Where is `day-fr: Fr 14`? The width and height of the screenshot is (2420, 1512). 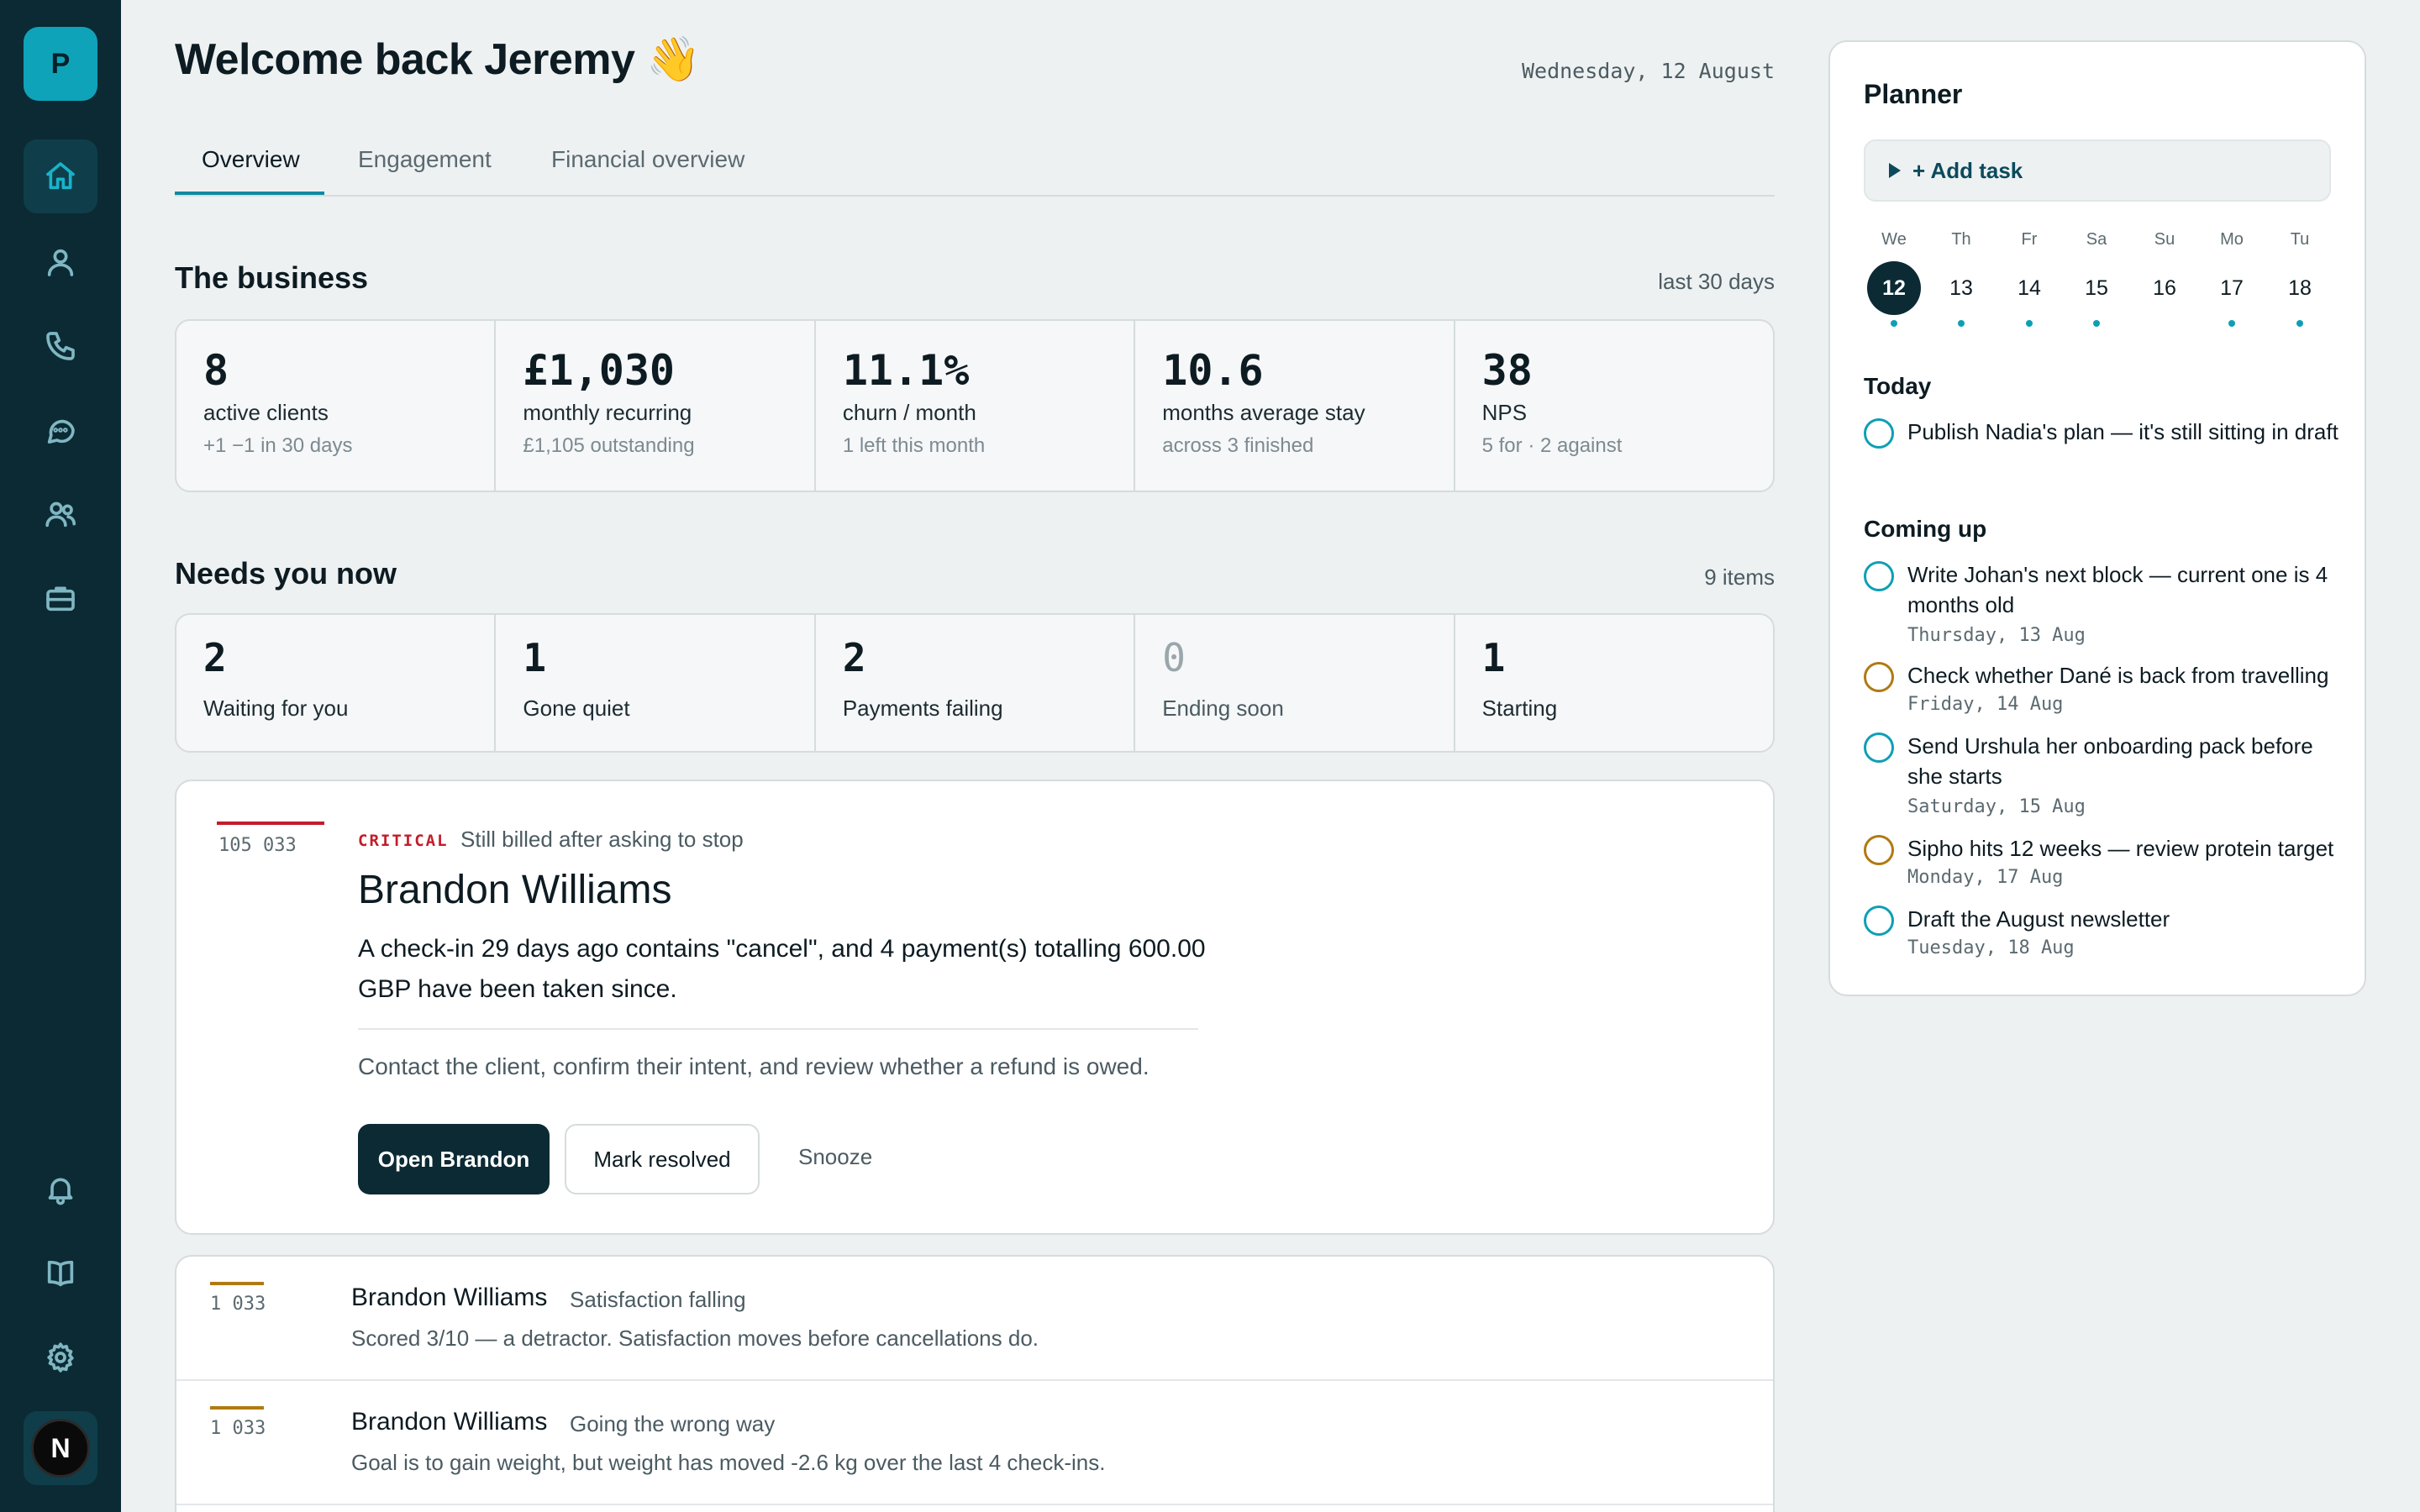
day-fr: Fr 14 is located at coordinates (2030, 278).